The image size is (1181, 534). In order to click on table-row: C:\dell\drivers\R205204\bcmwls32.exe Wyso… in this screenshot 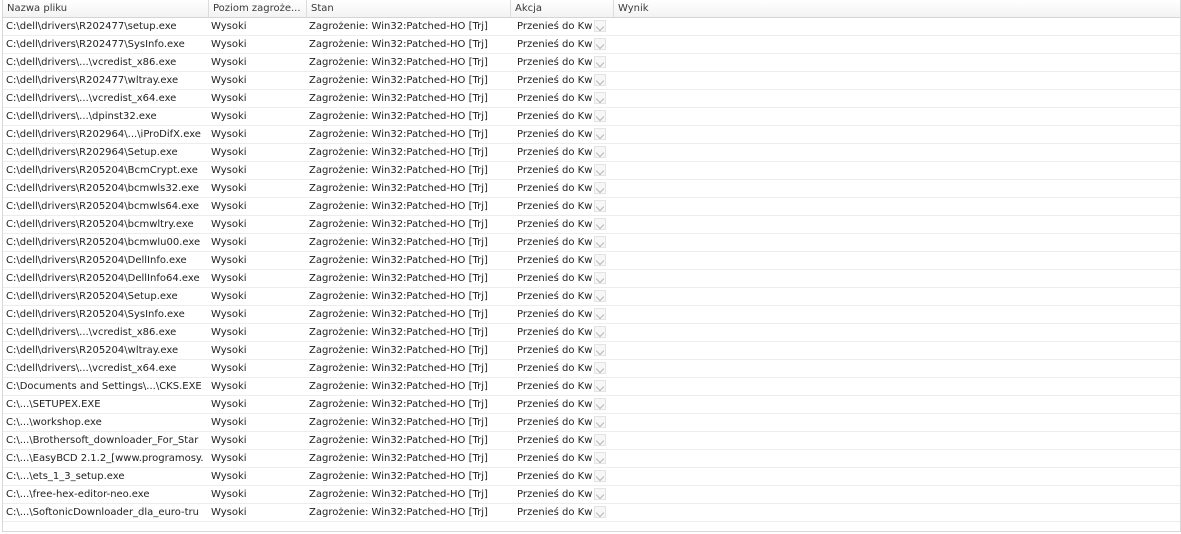, I will do `click(591, 189)`.